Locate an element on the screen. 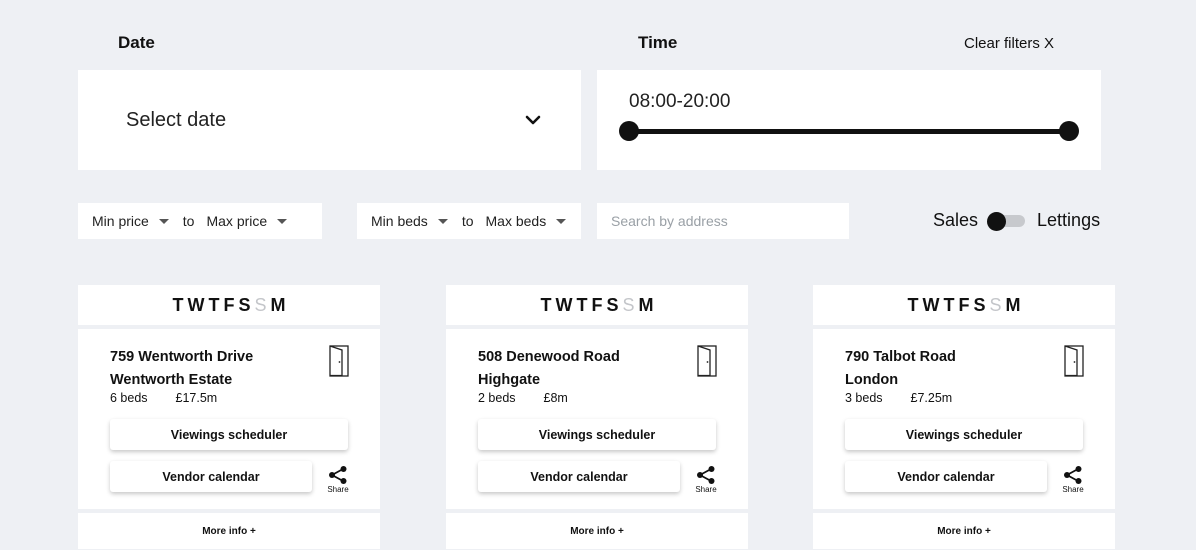 This screenshot has height=550, width=1196. property-address: 759 Wentworth Drive Wentworth Estate is located at coordinates (181, 369).